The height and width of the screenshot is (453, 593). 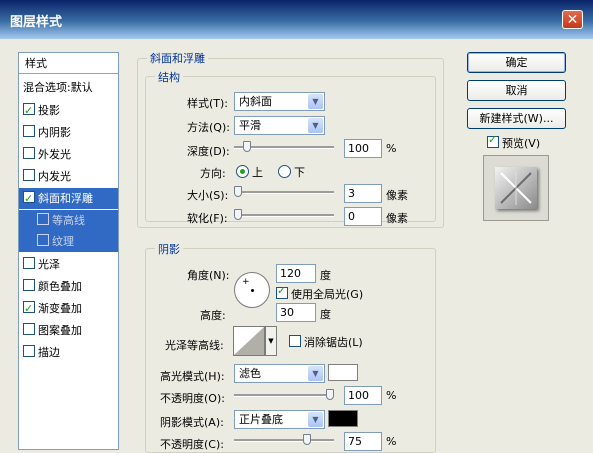 What do you see at coordinates (29, 329) in the screenshot?
I see `pattern-overlay-checkbox` at bounding box center [29, 329].